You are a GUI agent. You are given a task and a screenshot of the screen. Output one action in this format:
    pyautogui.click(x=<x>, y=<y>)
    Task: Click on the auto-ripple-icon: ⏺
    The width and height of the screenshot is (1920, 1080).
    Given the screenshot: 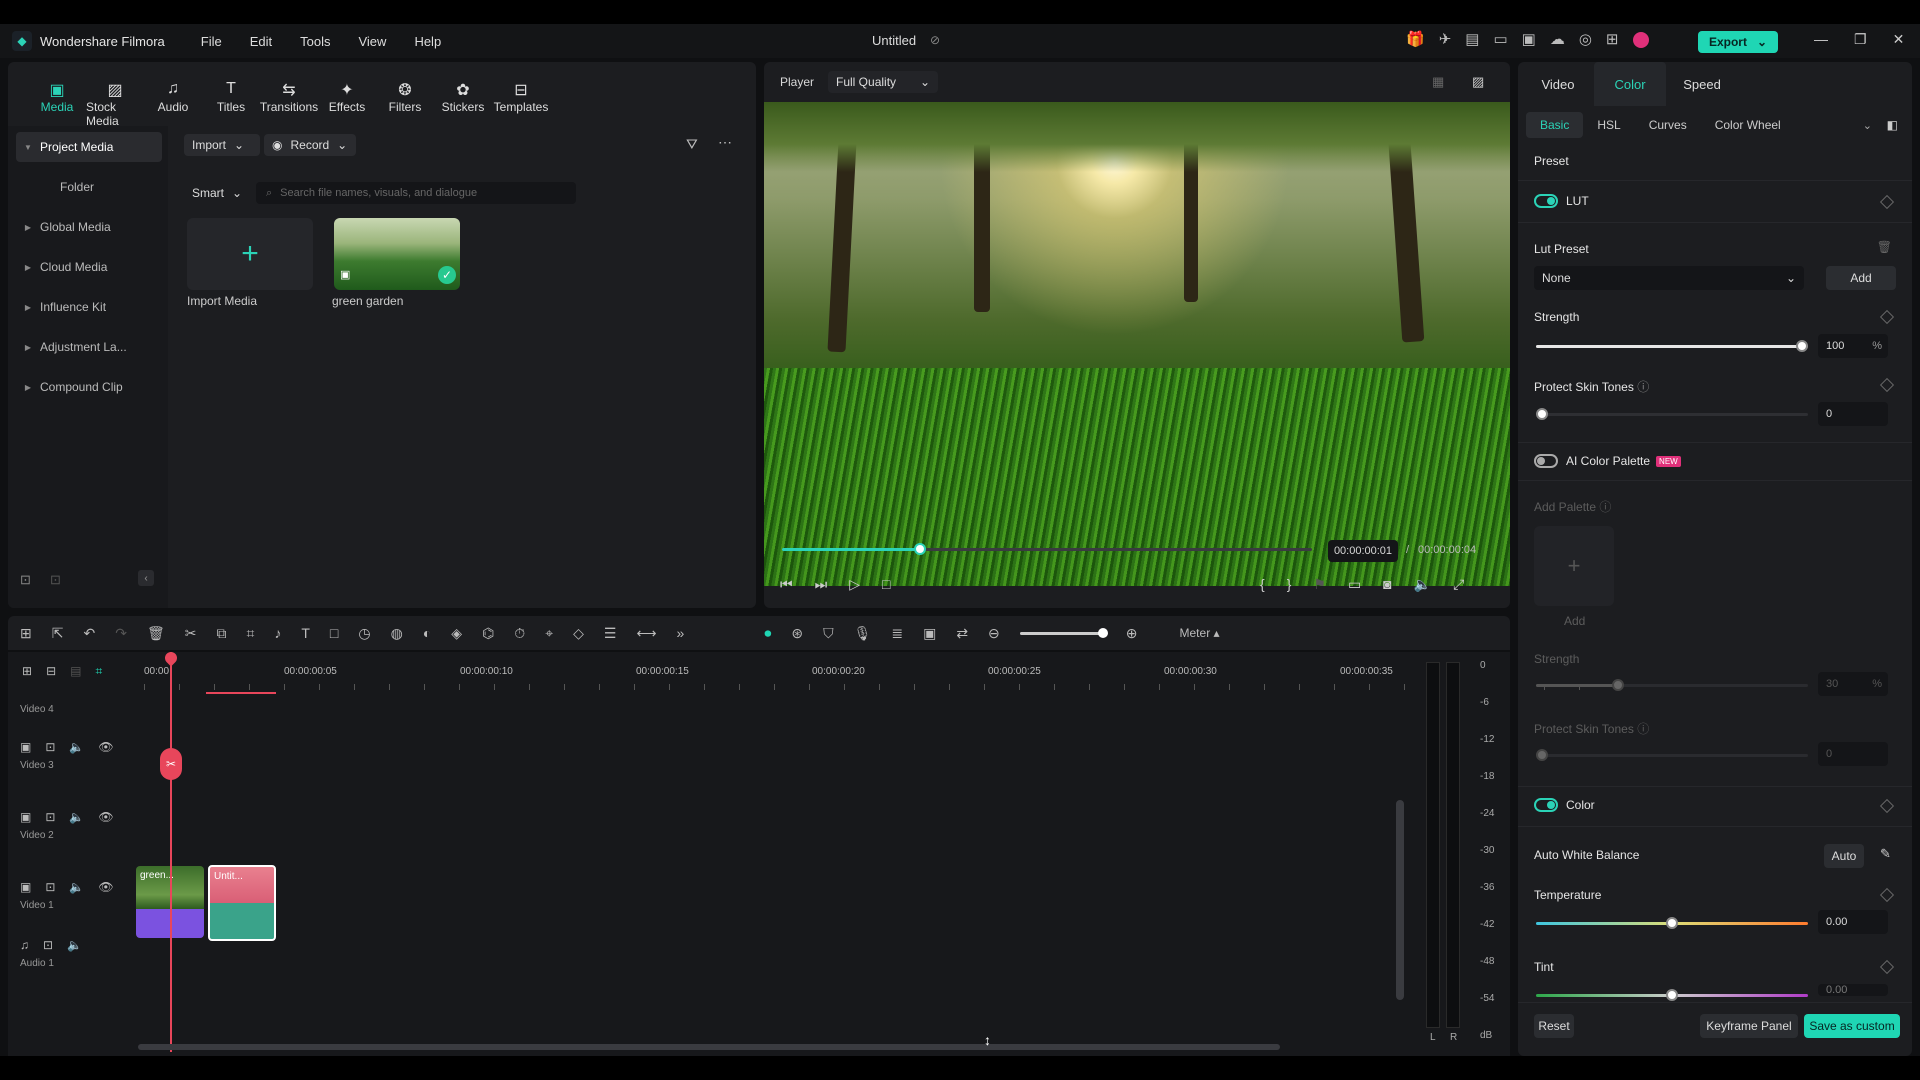 What is the action you would take?
    pyautogui.click(x=767, y=633)
    